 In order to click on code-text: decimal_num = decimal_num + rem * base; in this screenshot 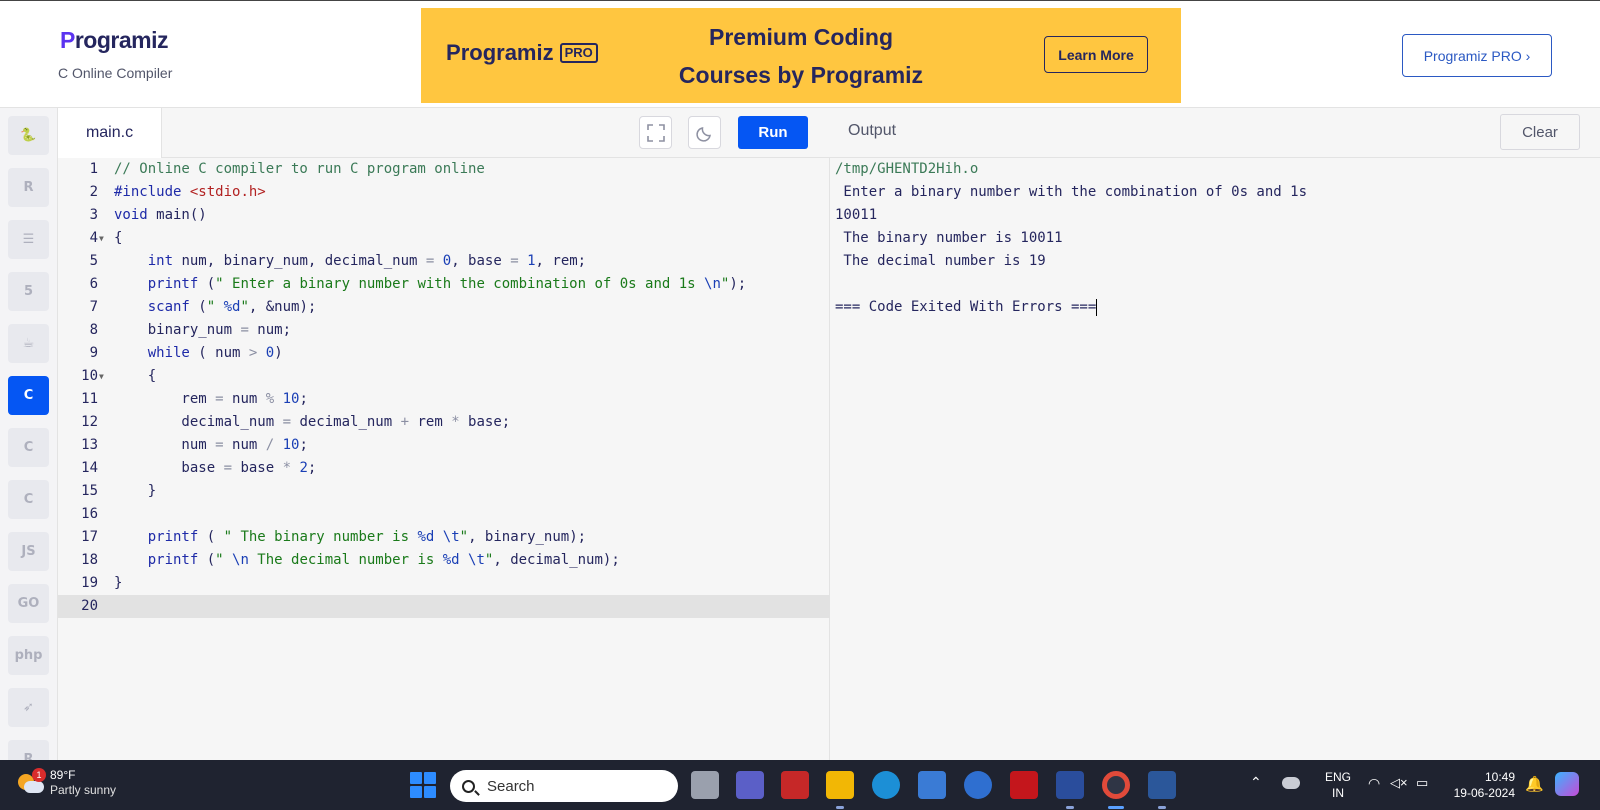, I will do `click(312, 422)`.